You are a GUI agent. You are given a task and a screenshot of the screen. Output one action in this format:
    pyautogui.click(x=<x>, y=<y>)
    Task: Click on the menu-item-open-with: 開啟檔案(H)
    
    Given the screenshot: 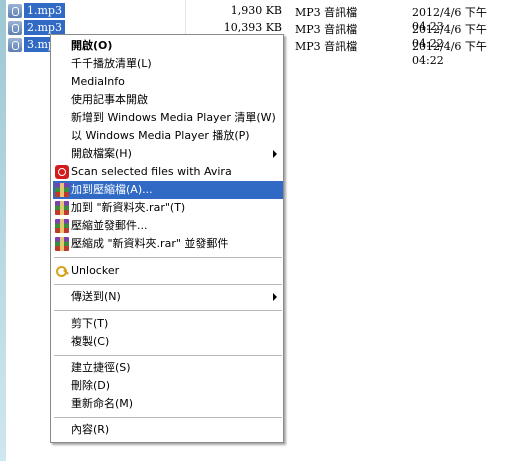 What is the action you would take?
    pyautogui.click(x=168, y=154)
    